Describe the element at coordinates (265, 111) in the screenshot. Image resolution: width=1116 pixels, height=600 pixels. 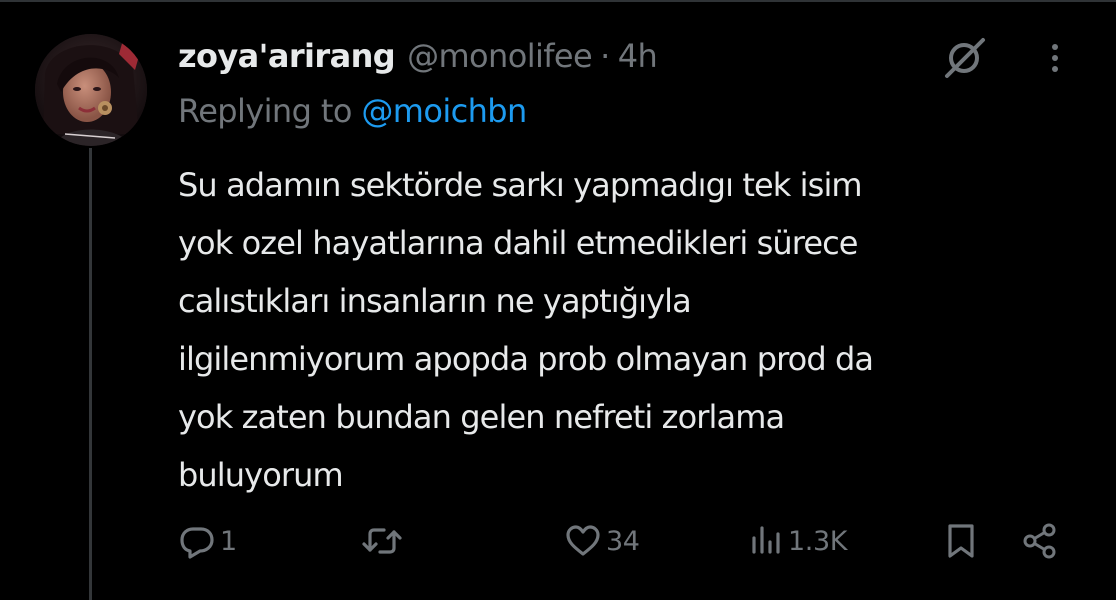
I see `replying-to-label: Replying to` at that location.